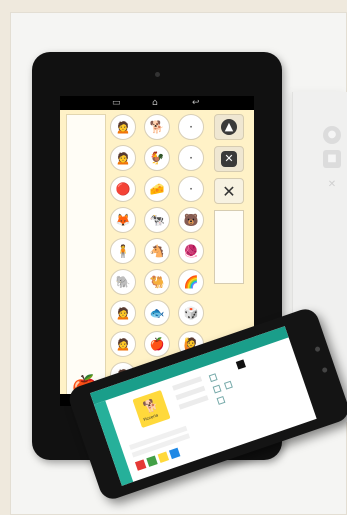 This screenshot has height=515, width=347. Describe the element at coordinates (157, 344) in the screenshot. I see `symbol-button: 🍎` at that location.